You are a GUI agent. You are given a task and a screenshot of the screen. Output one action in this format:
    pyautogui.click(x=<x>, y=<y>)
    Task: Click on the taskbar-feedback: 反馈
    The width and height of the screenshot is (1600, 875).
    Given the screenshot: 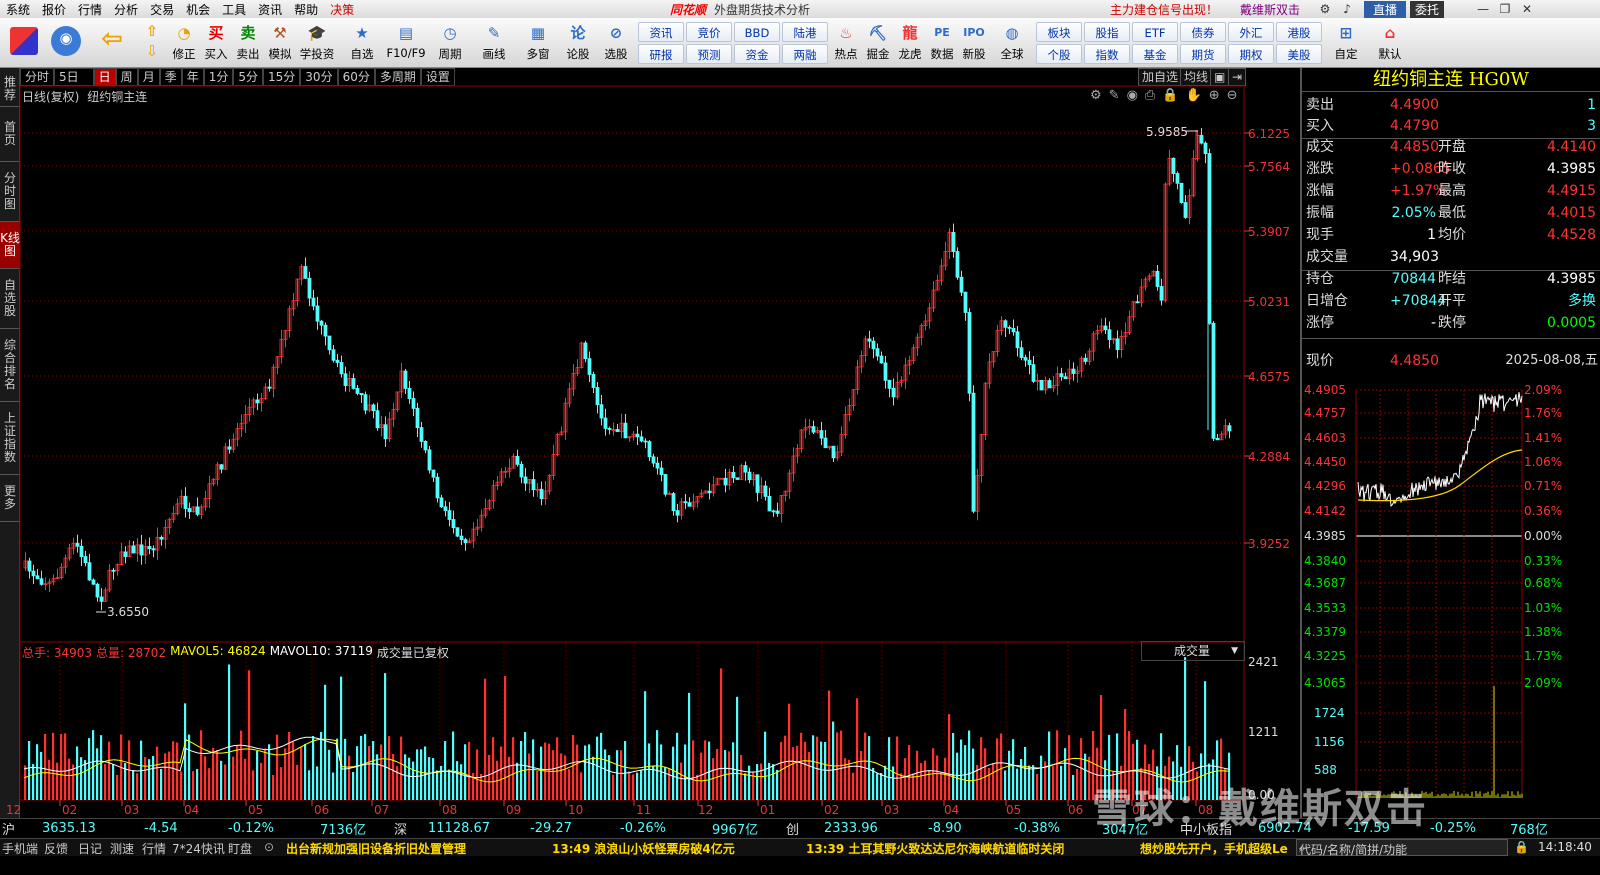 What is the action you would take?
    pyautogui.click(x=56, y=848)
    